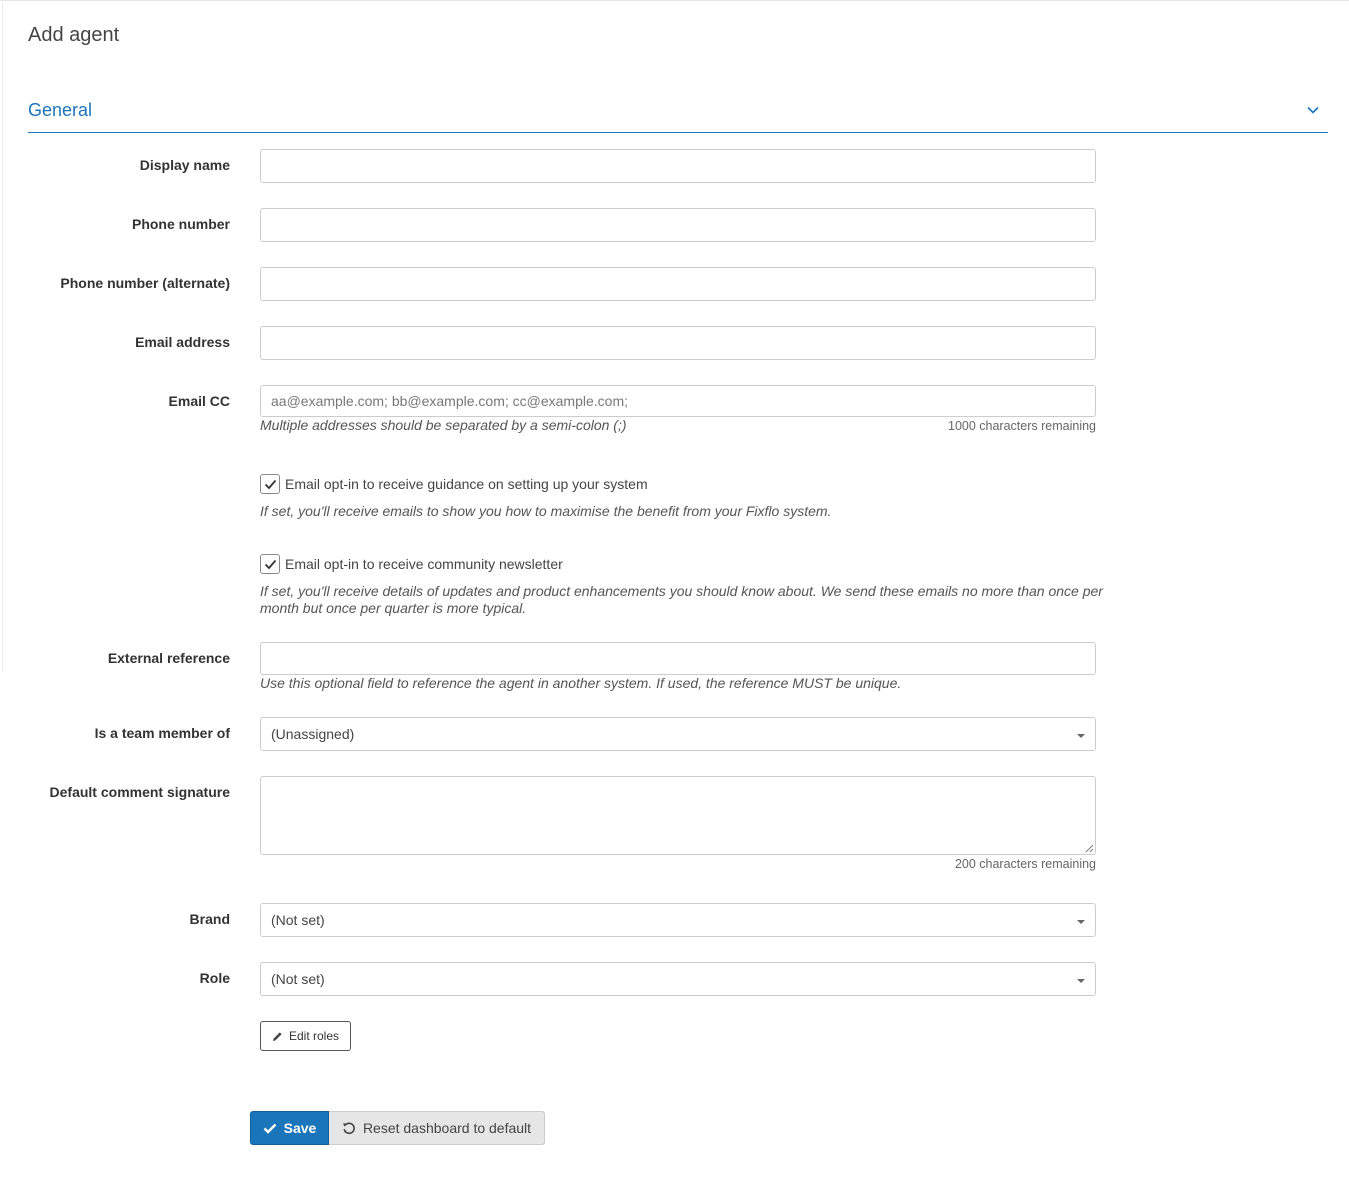 The height and width of the screenshot is (1182, 1349). What do you see at coordinates (180, 224) in the screenshot?
I see `phone-number-label: Phone number` at bounding box center [180, 224].